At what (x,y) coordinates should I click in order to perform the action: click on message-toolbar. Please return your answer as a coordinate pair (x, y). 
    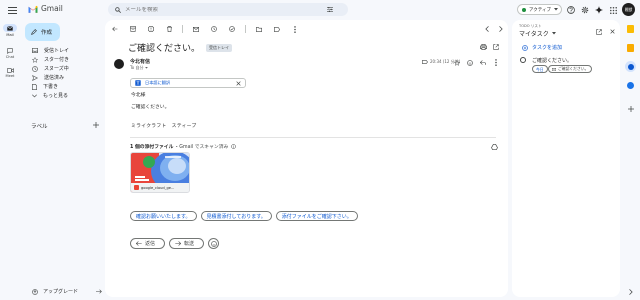
    Looking at the image, I should click on (205, 29).